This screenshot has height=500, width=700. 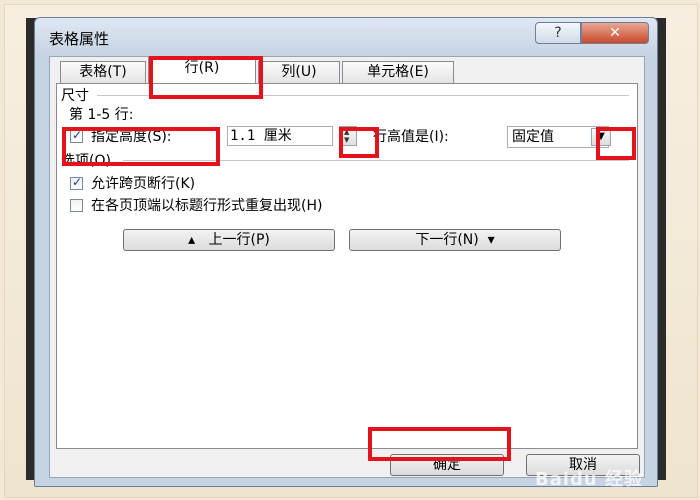 I want to click on row-height-is-label: 行高值是(I):, so click(x=411, y=137).